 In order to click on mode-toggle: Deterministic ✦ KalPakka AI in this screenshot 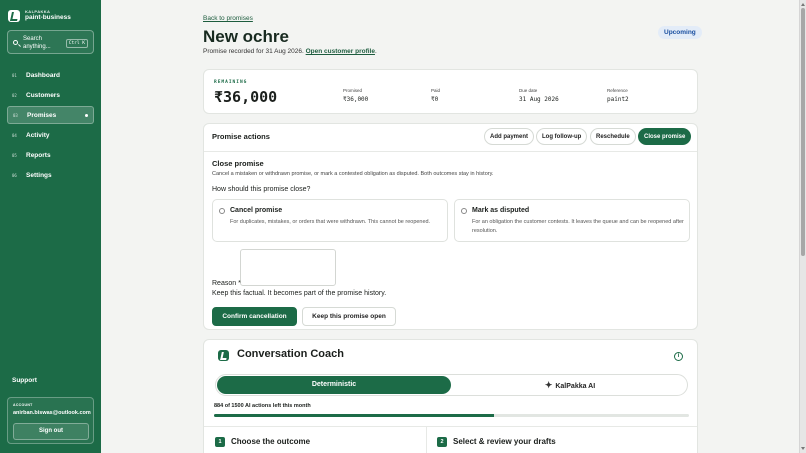, I will do `click(451, 385)`.